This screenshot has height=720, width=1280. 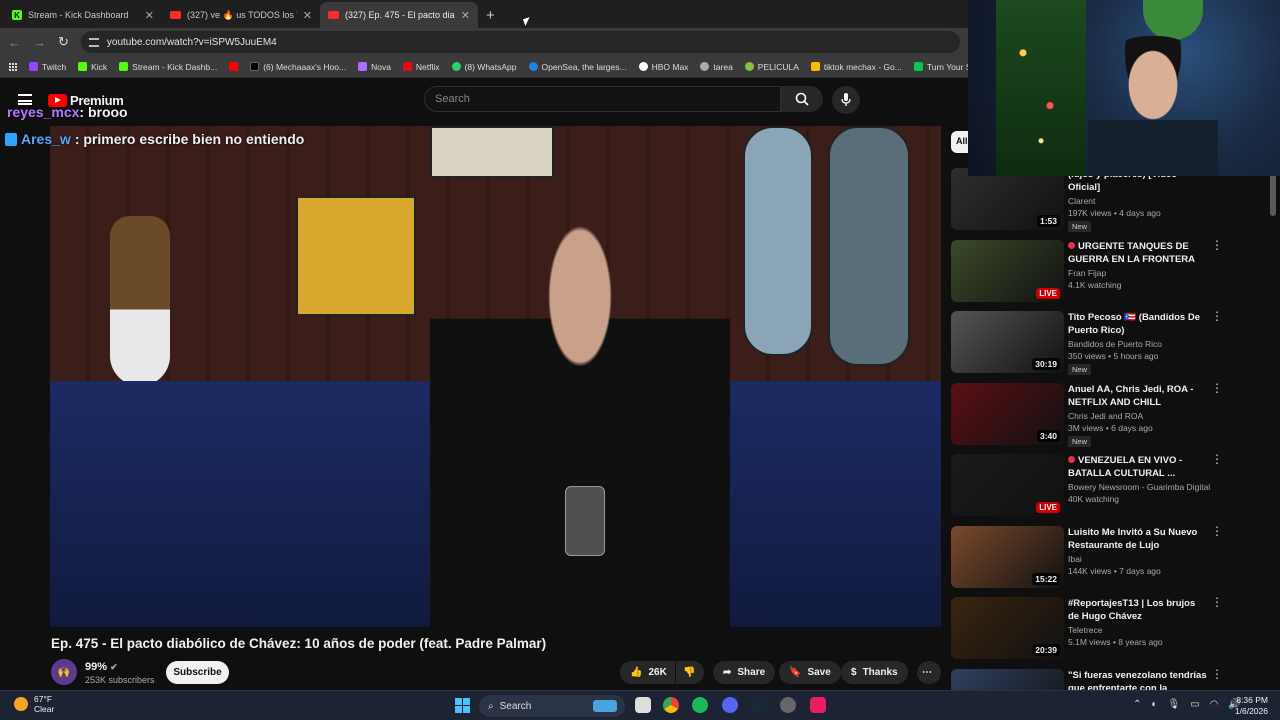 I want to click on bookmark-nova: Nova, so click(x=374, y=67).